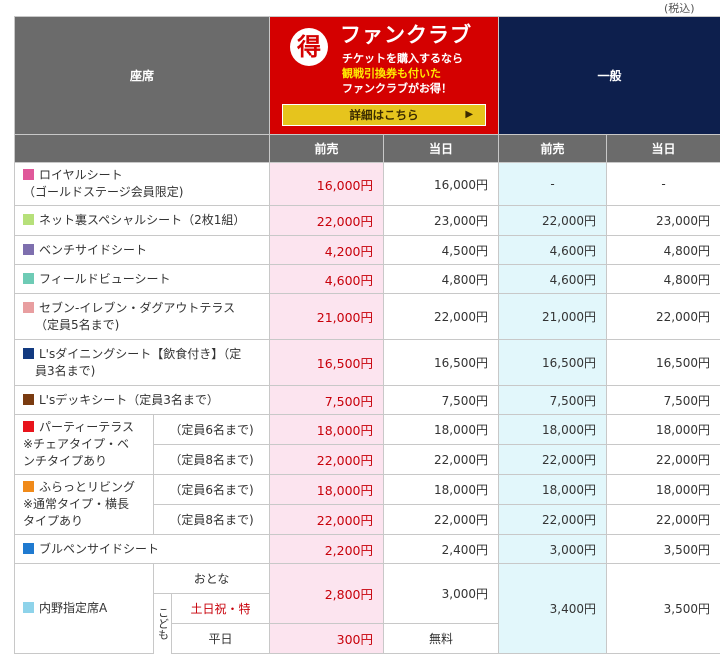  What do you see at coordinates (142, 316) in the screenshot?
I see `seat-name-cell: セブン-イレブン・ダグアウトテラス （定員5名まで)` at bounding box center [142, 316].